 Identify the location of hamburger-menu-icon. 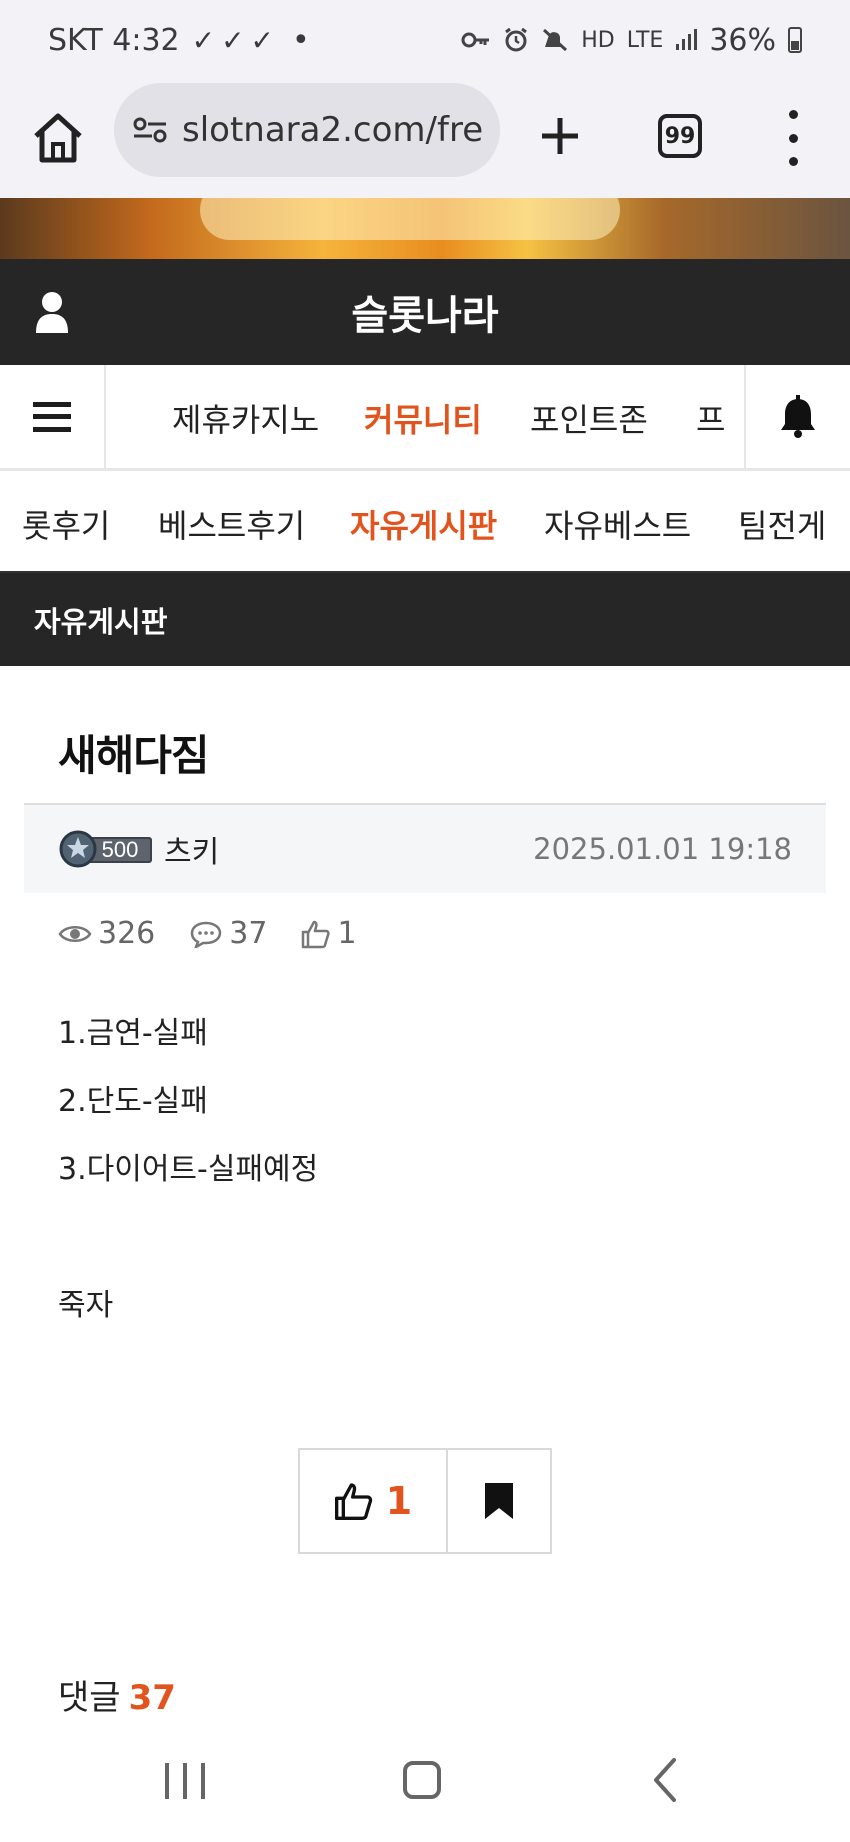
(53, 416).